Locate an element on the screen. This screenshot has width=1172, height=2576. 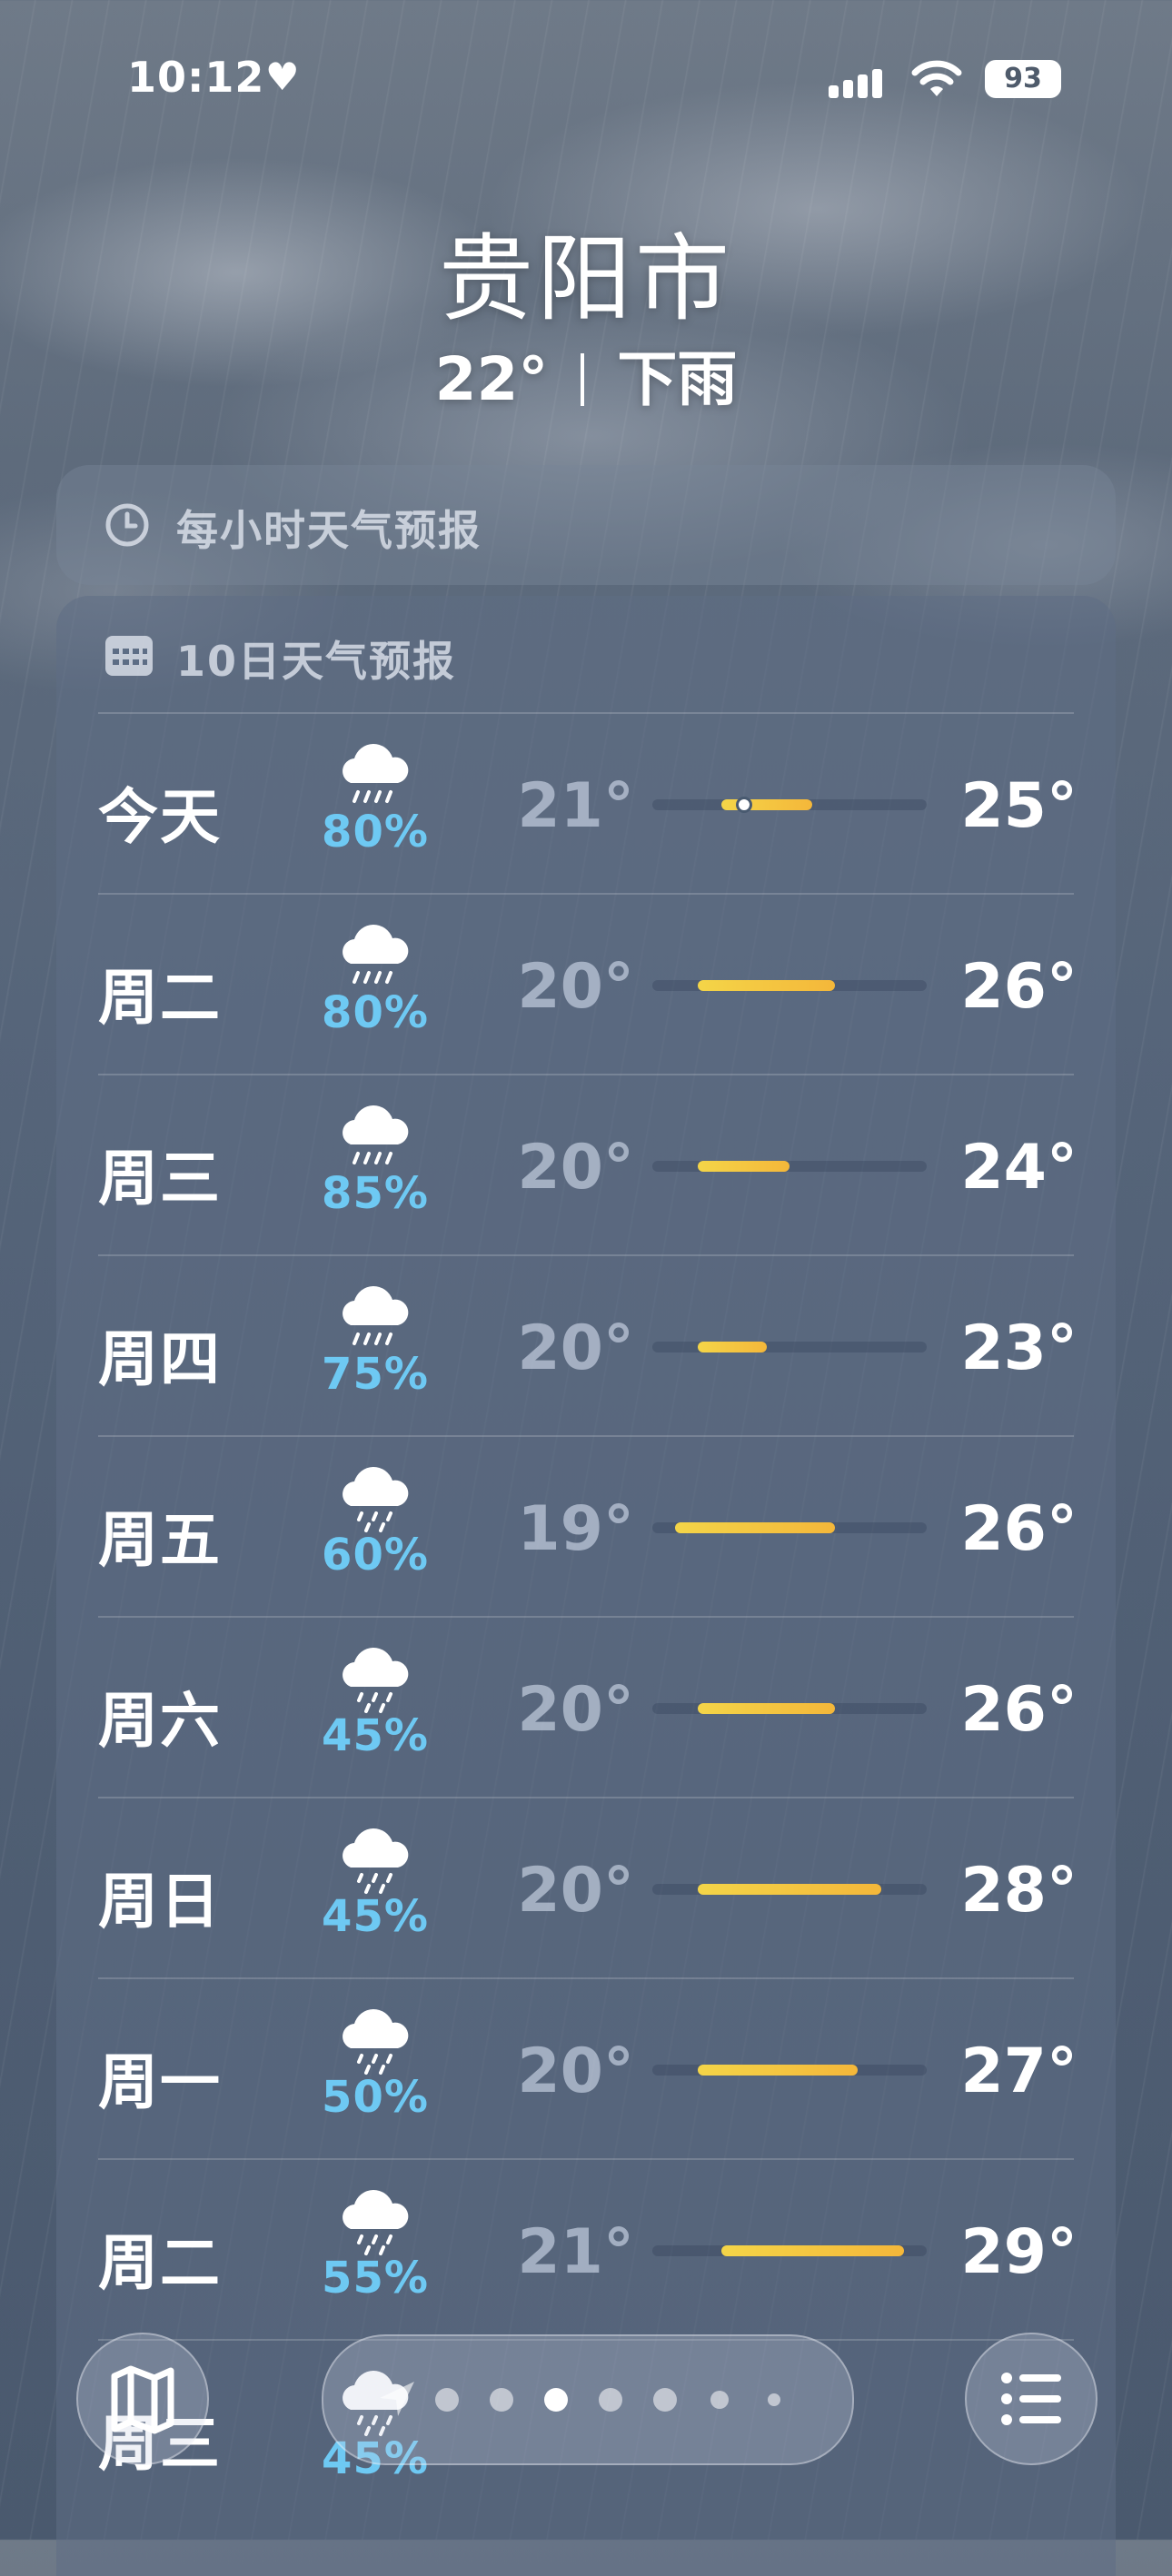
low-temperature: 19° is located at coordinates (575, 1529).